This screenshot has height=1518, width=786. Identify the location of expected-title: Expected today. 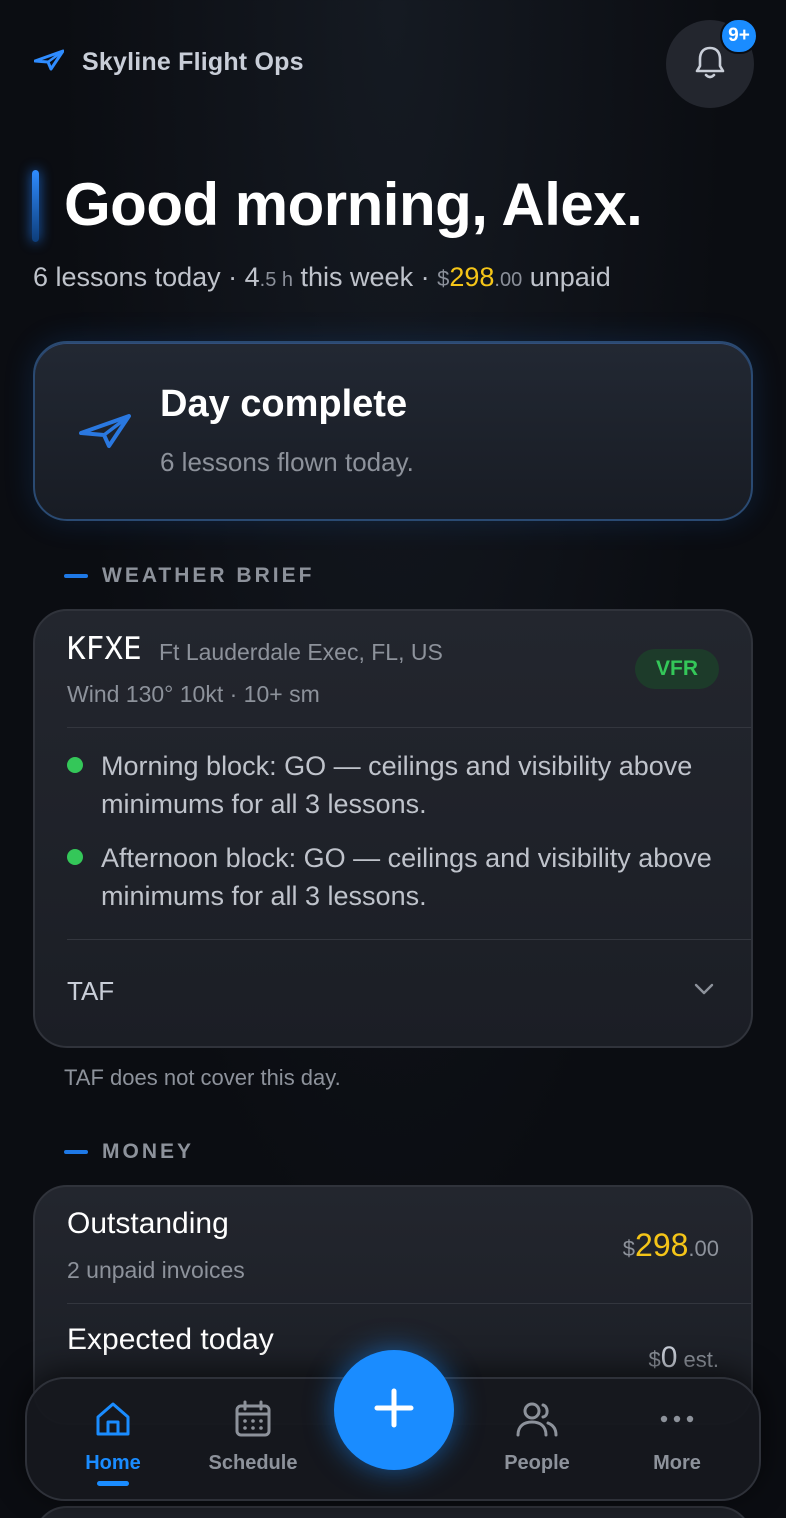
(170, 1340).